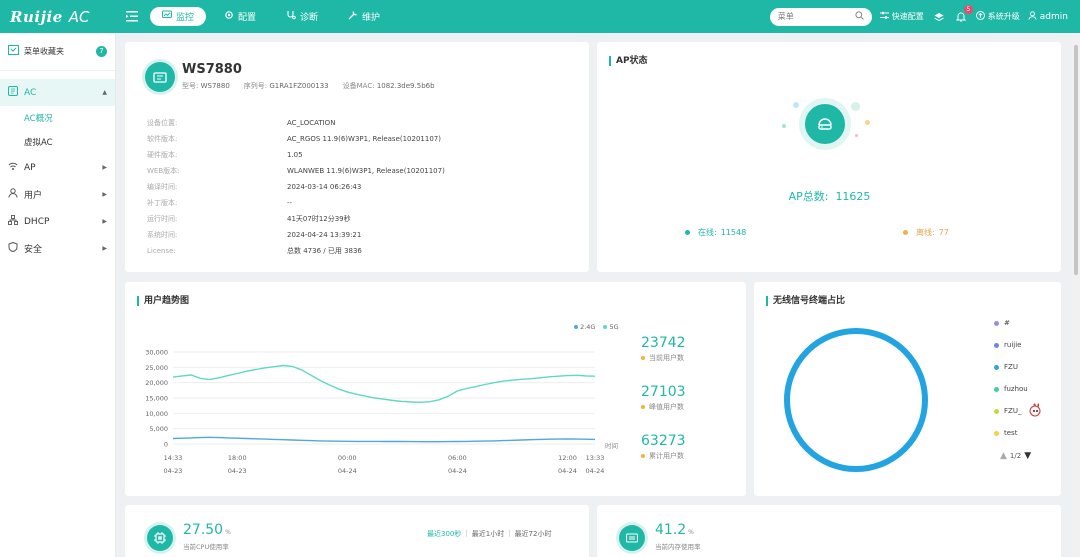  I want to click on serial-value: G1RA1FZ000133, so click(299, 86).